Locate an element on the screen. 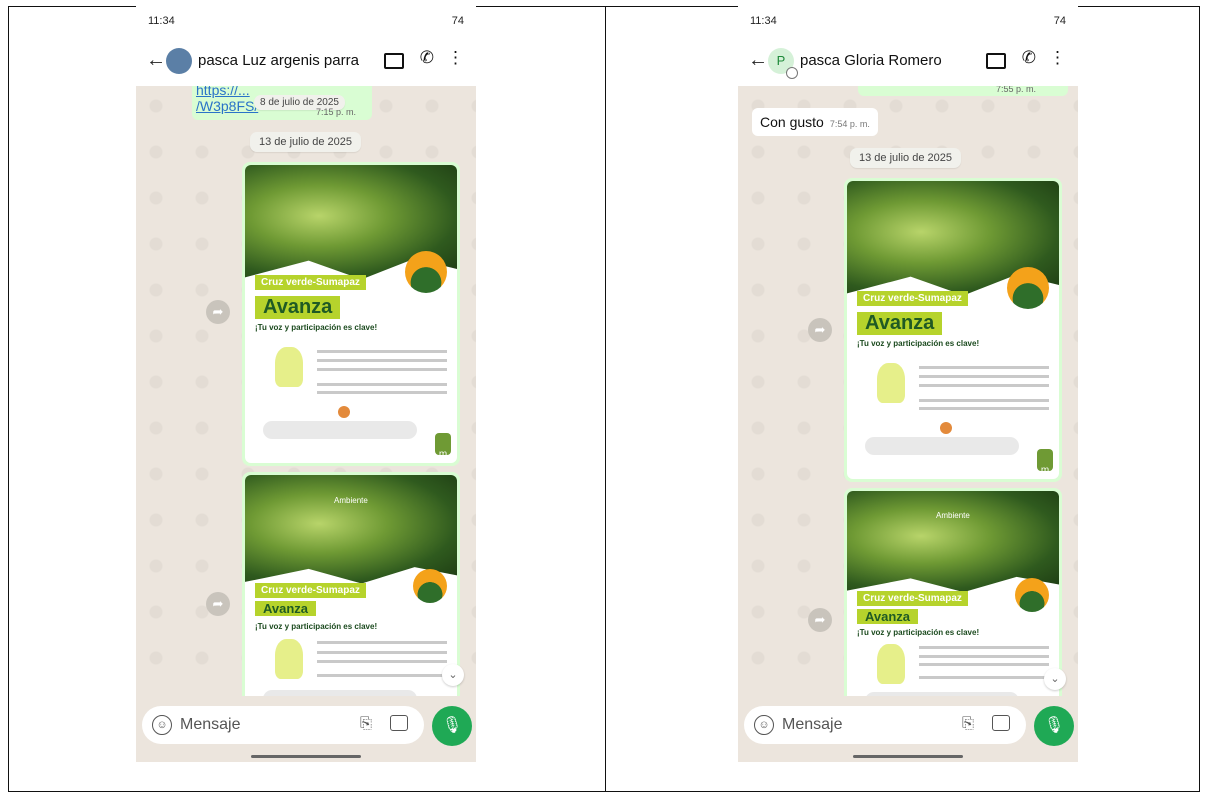 The image size is (1208, 798). previous-message-bubble is located at coordinates (963, 91).